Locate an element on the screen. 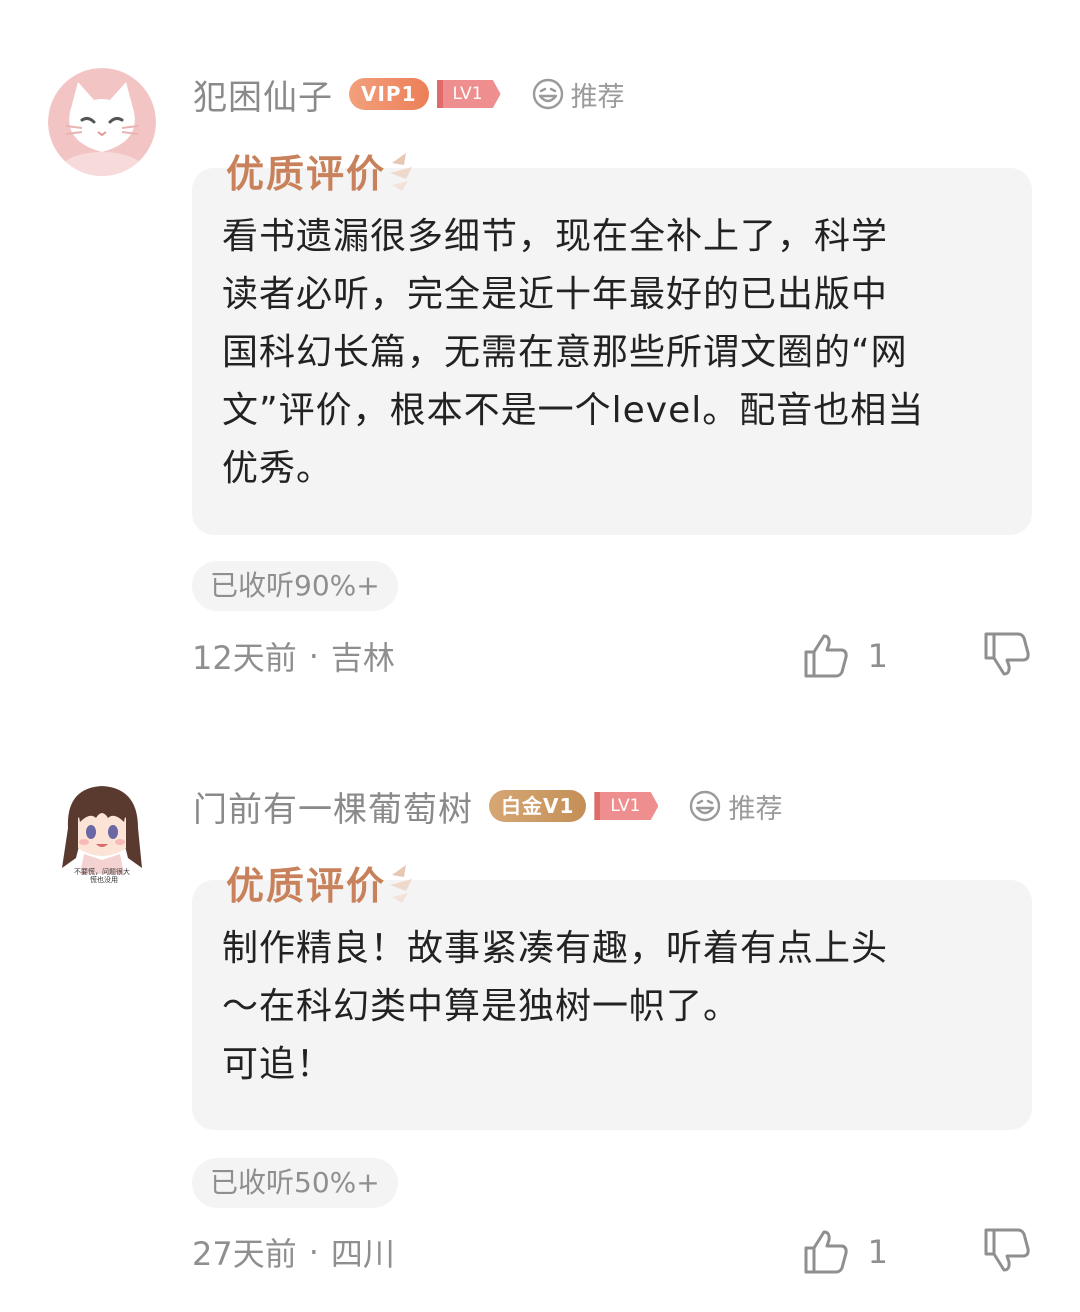  listen-progress-tag: 已收听90%+ is located at coordinates (295, 586).